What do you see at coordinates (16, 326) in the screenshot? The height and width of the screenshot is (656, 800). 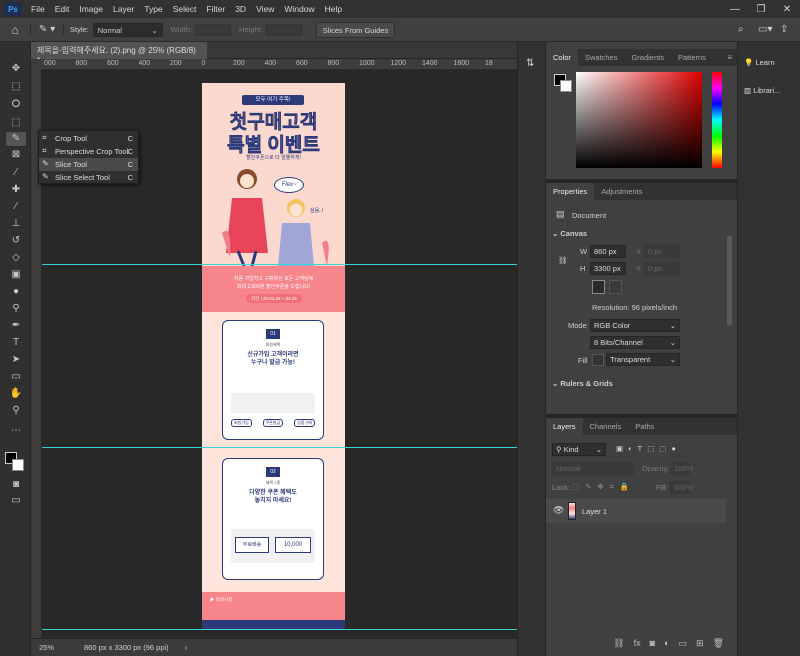 I see `pen-tool-icon: ✒` at bounding box center [16, 326].